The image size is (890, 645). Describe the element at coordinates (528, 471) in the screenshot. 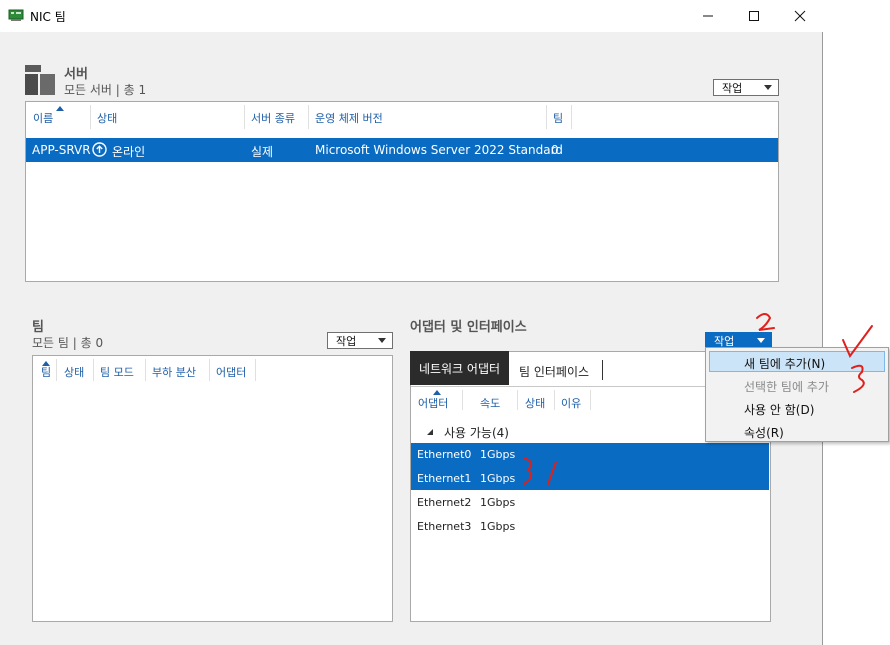

I see `annotation-brace` at that location.